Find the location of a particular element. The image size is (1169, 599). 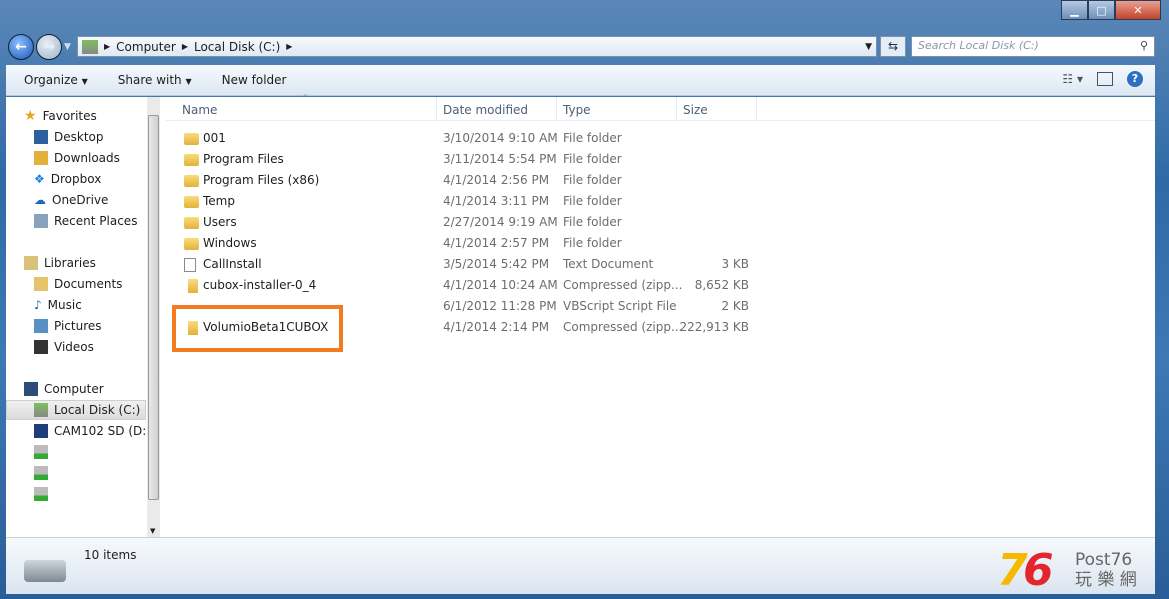

file-date: 4/1/2014 2:14 PM is located at coordinates (496, 327).